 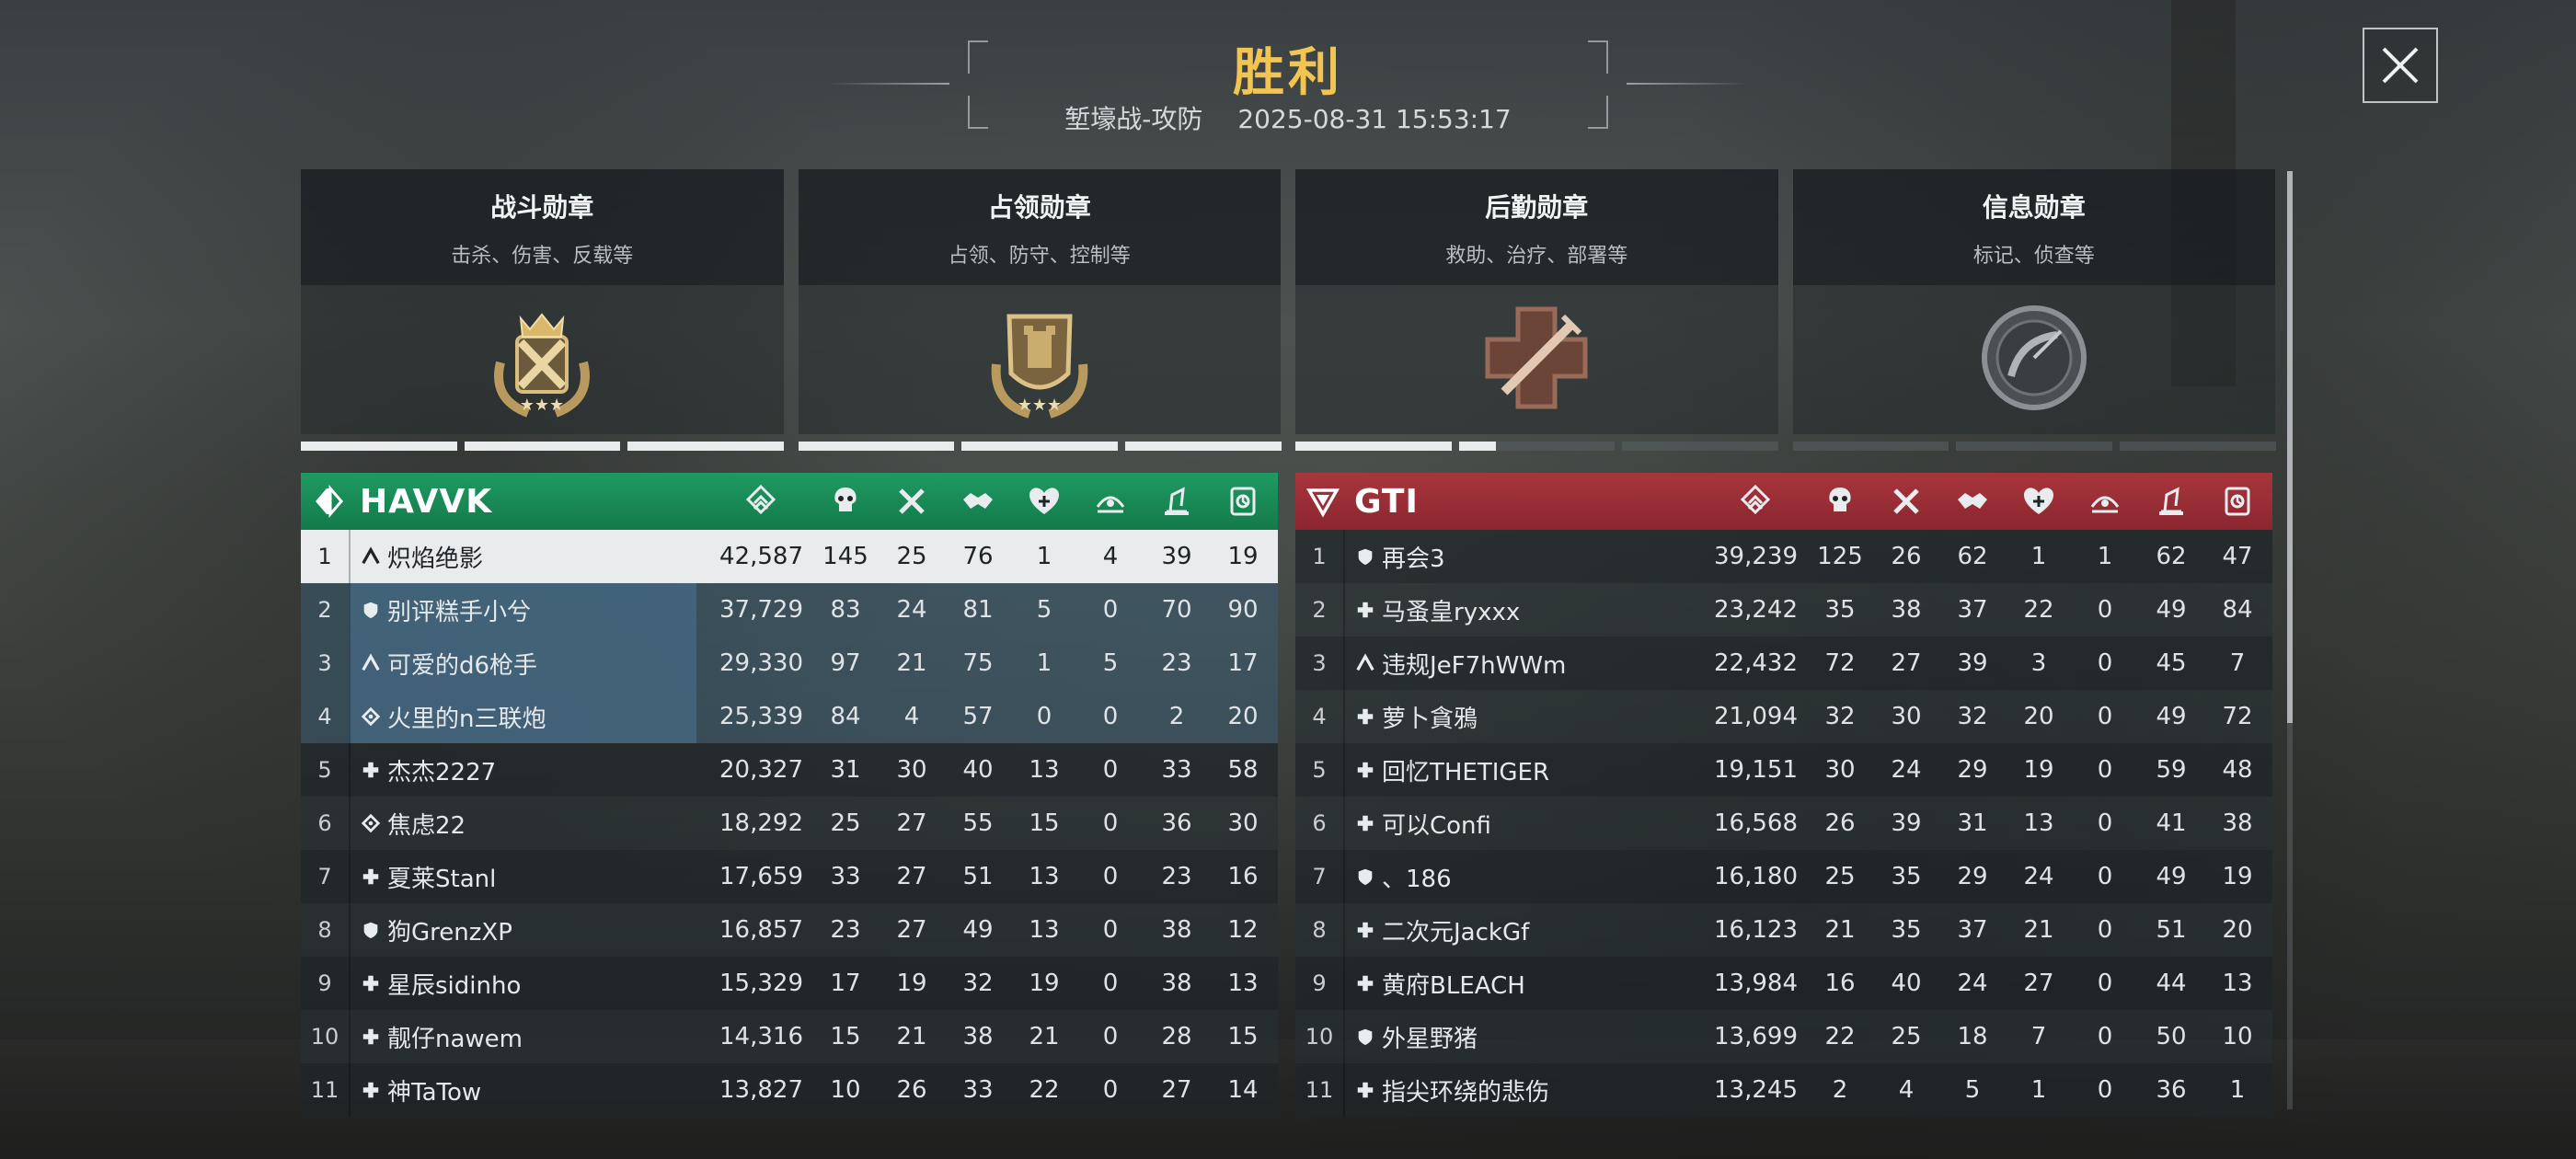 I want to click on player-row: 6 可以Confi 16,568 26 39 31 13 0 41 38, so click(x=1783, y=823).